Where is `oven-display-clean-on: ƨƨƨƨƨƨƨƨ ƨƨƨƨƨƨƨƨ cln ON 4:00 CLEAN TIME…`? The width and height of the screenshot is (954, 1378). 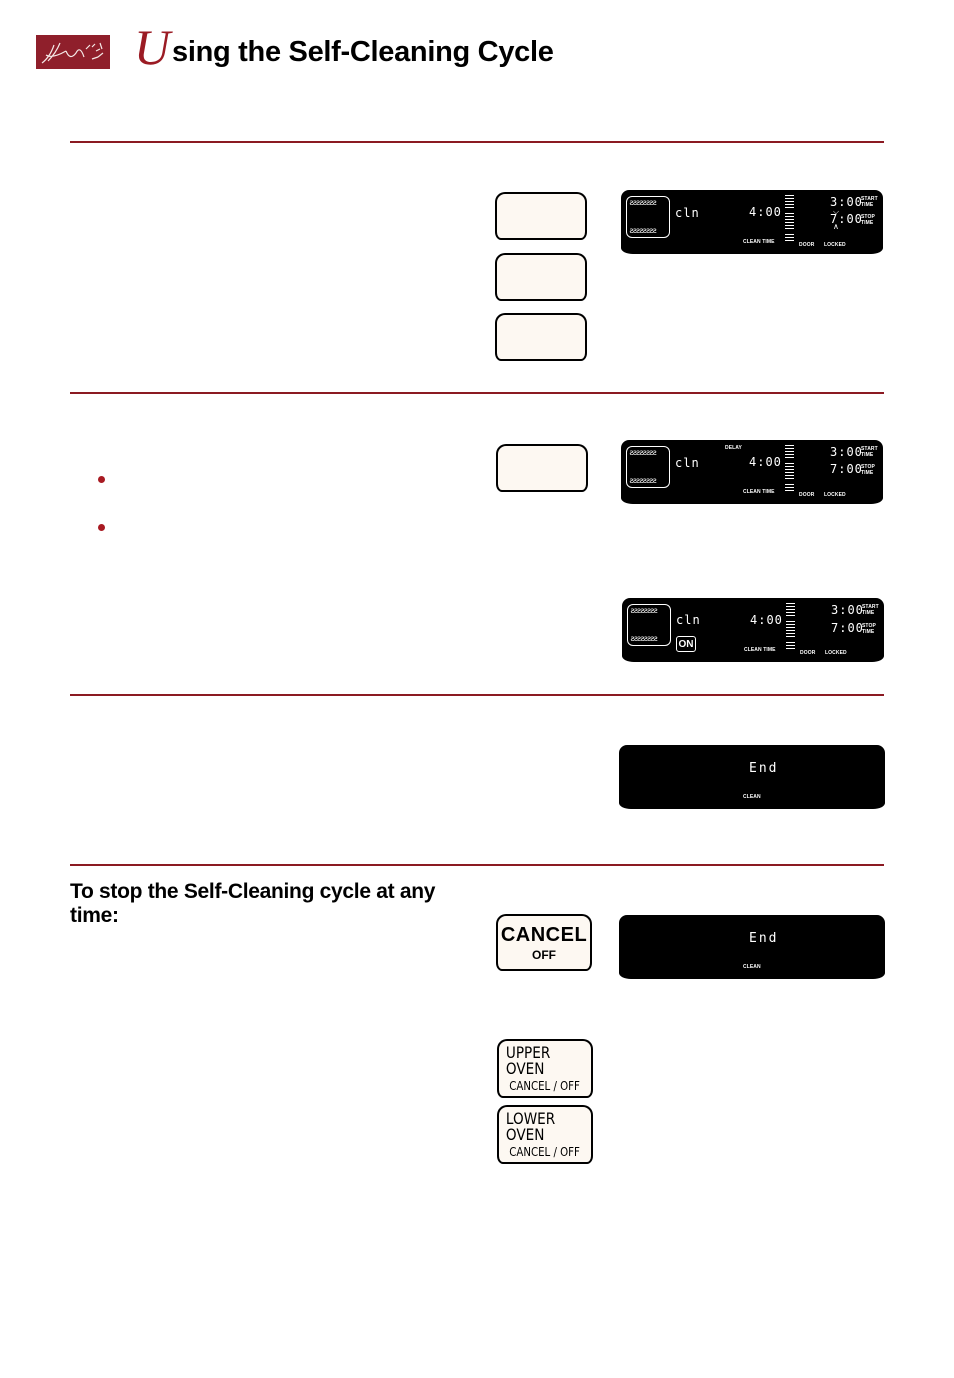
oven-display-clean-on: ƨƨƨƨƨƨƨƨ ƨƨƨƨƨƨƨƨ cln ON 4:00 CLEAN TIME… is located at coordinates (753, 630).